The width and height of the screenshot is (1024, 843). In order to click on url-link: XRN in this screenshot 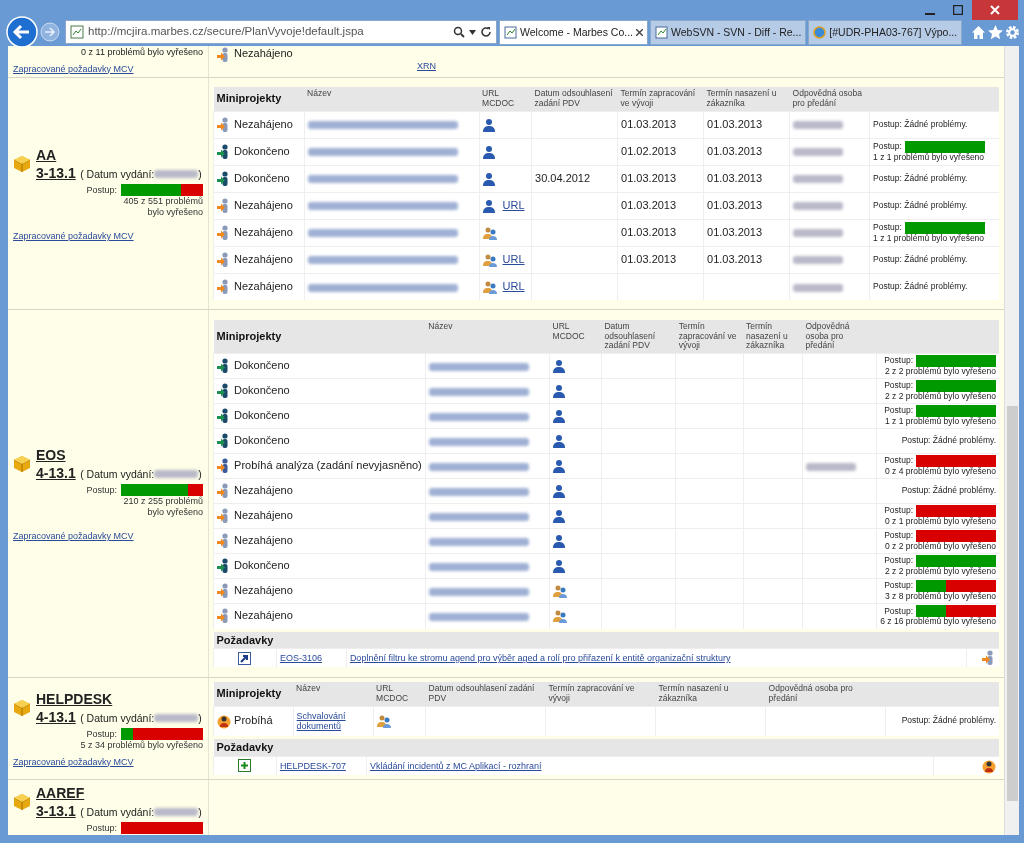, I will do `click(426, 66)`.